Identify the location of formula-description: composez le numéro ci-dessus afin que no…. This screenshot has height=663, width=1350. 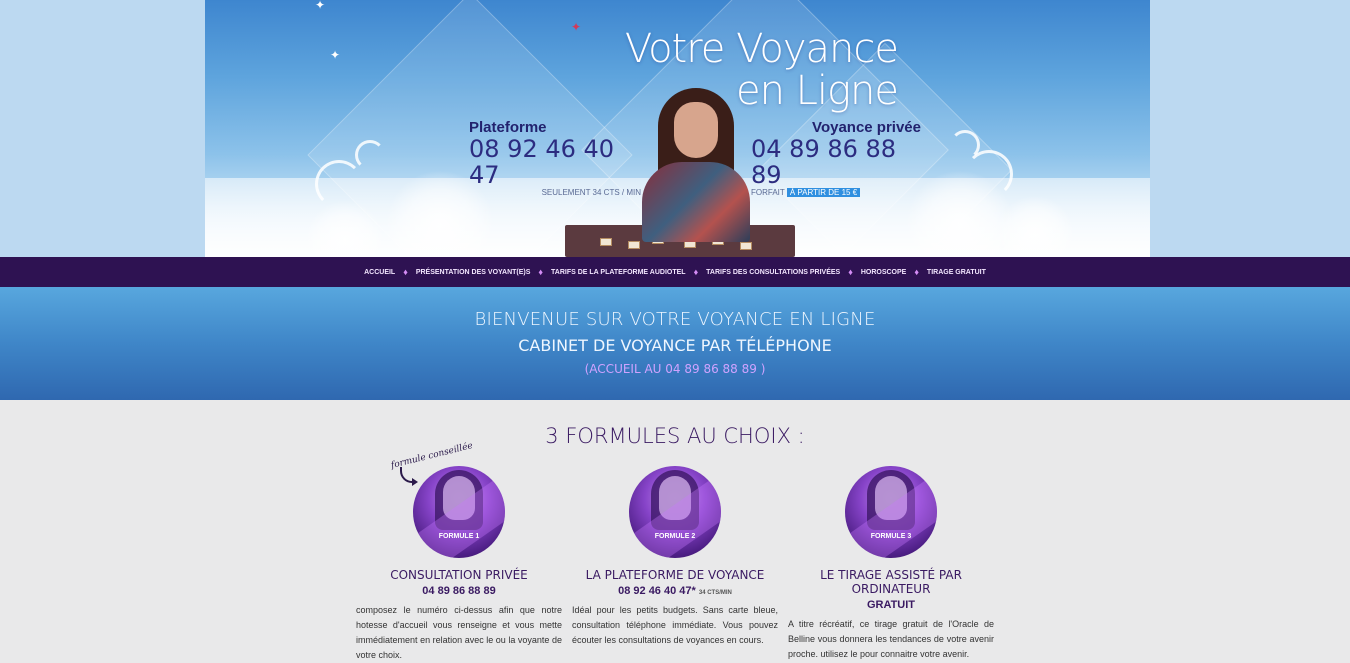
(459, 632).